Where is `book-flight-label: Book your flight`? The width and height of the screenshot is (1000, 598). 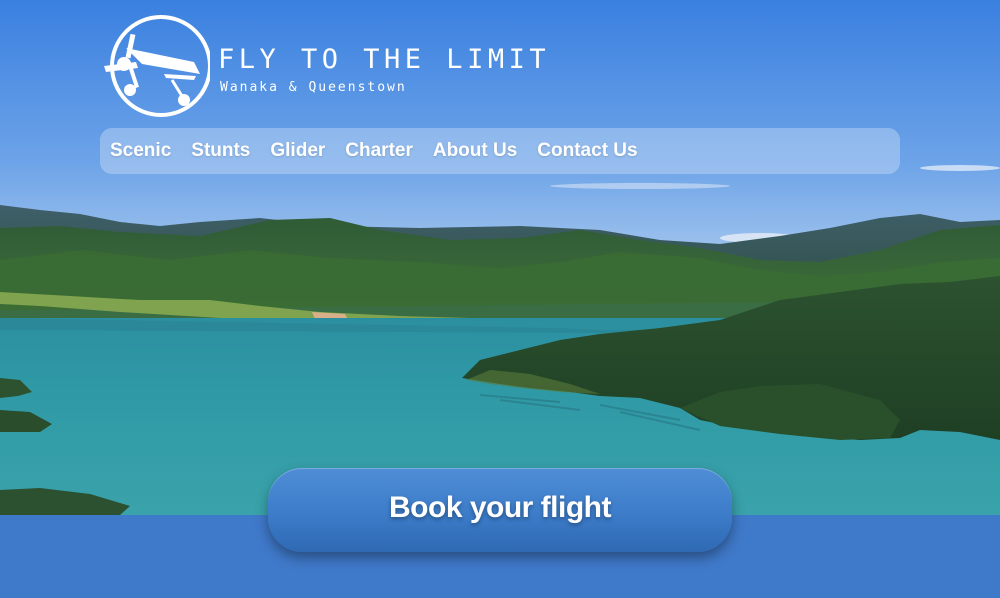
book-flight-label: Book your flight is located at coordinates (500, 507).